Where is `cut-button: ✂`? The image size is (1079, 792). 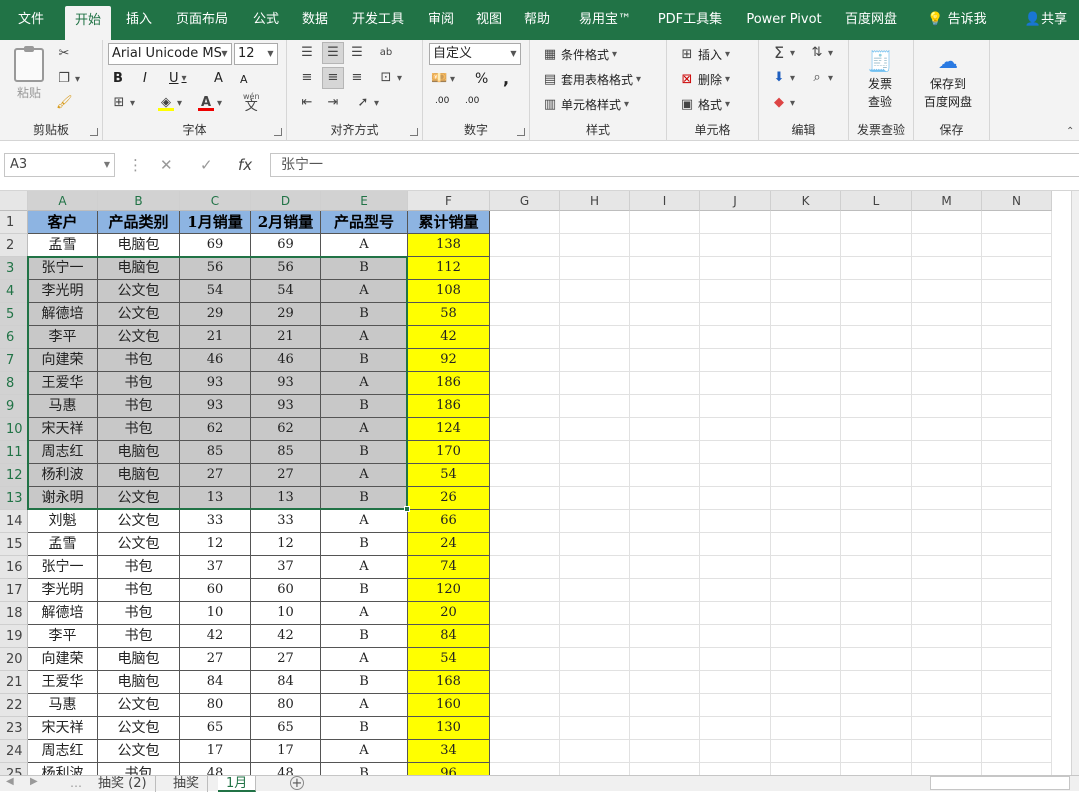
cut-button: ✂ is located at coordinates (64, 54).